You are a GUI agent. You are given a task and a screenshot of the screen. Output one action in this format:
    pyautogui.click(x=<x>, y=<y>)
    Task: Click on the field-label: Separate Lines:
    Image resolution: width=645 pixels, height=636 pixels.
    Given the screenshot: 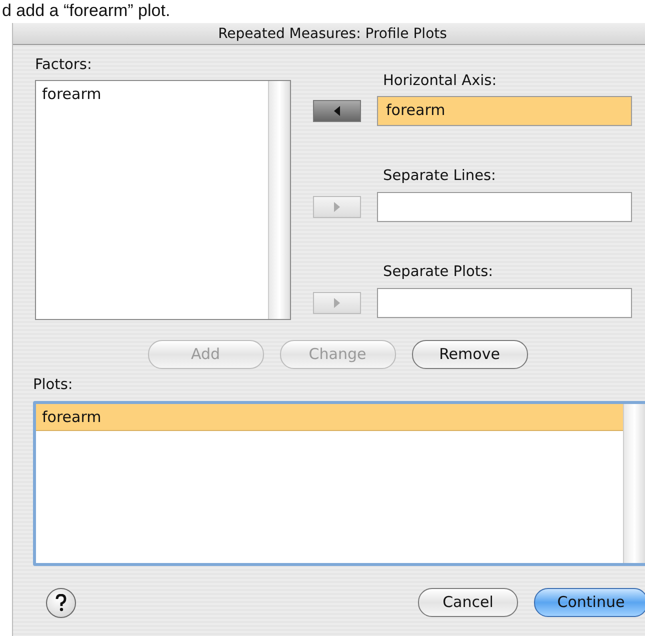 What is the action you would take?
    pyautogui.click(x=440, y=176)
    